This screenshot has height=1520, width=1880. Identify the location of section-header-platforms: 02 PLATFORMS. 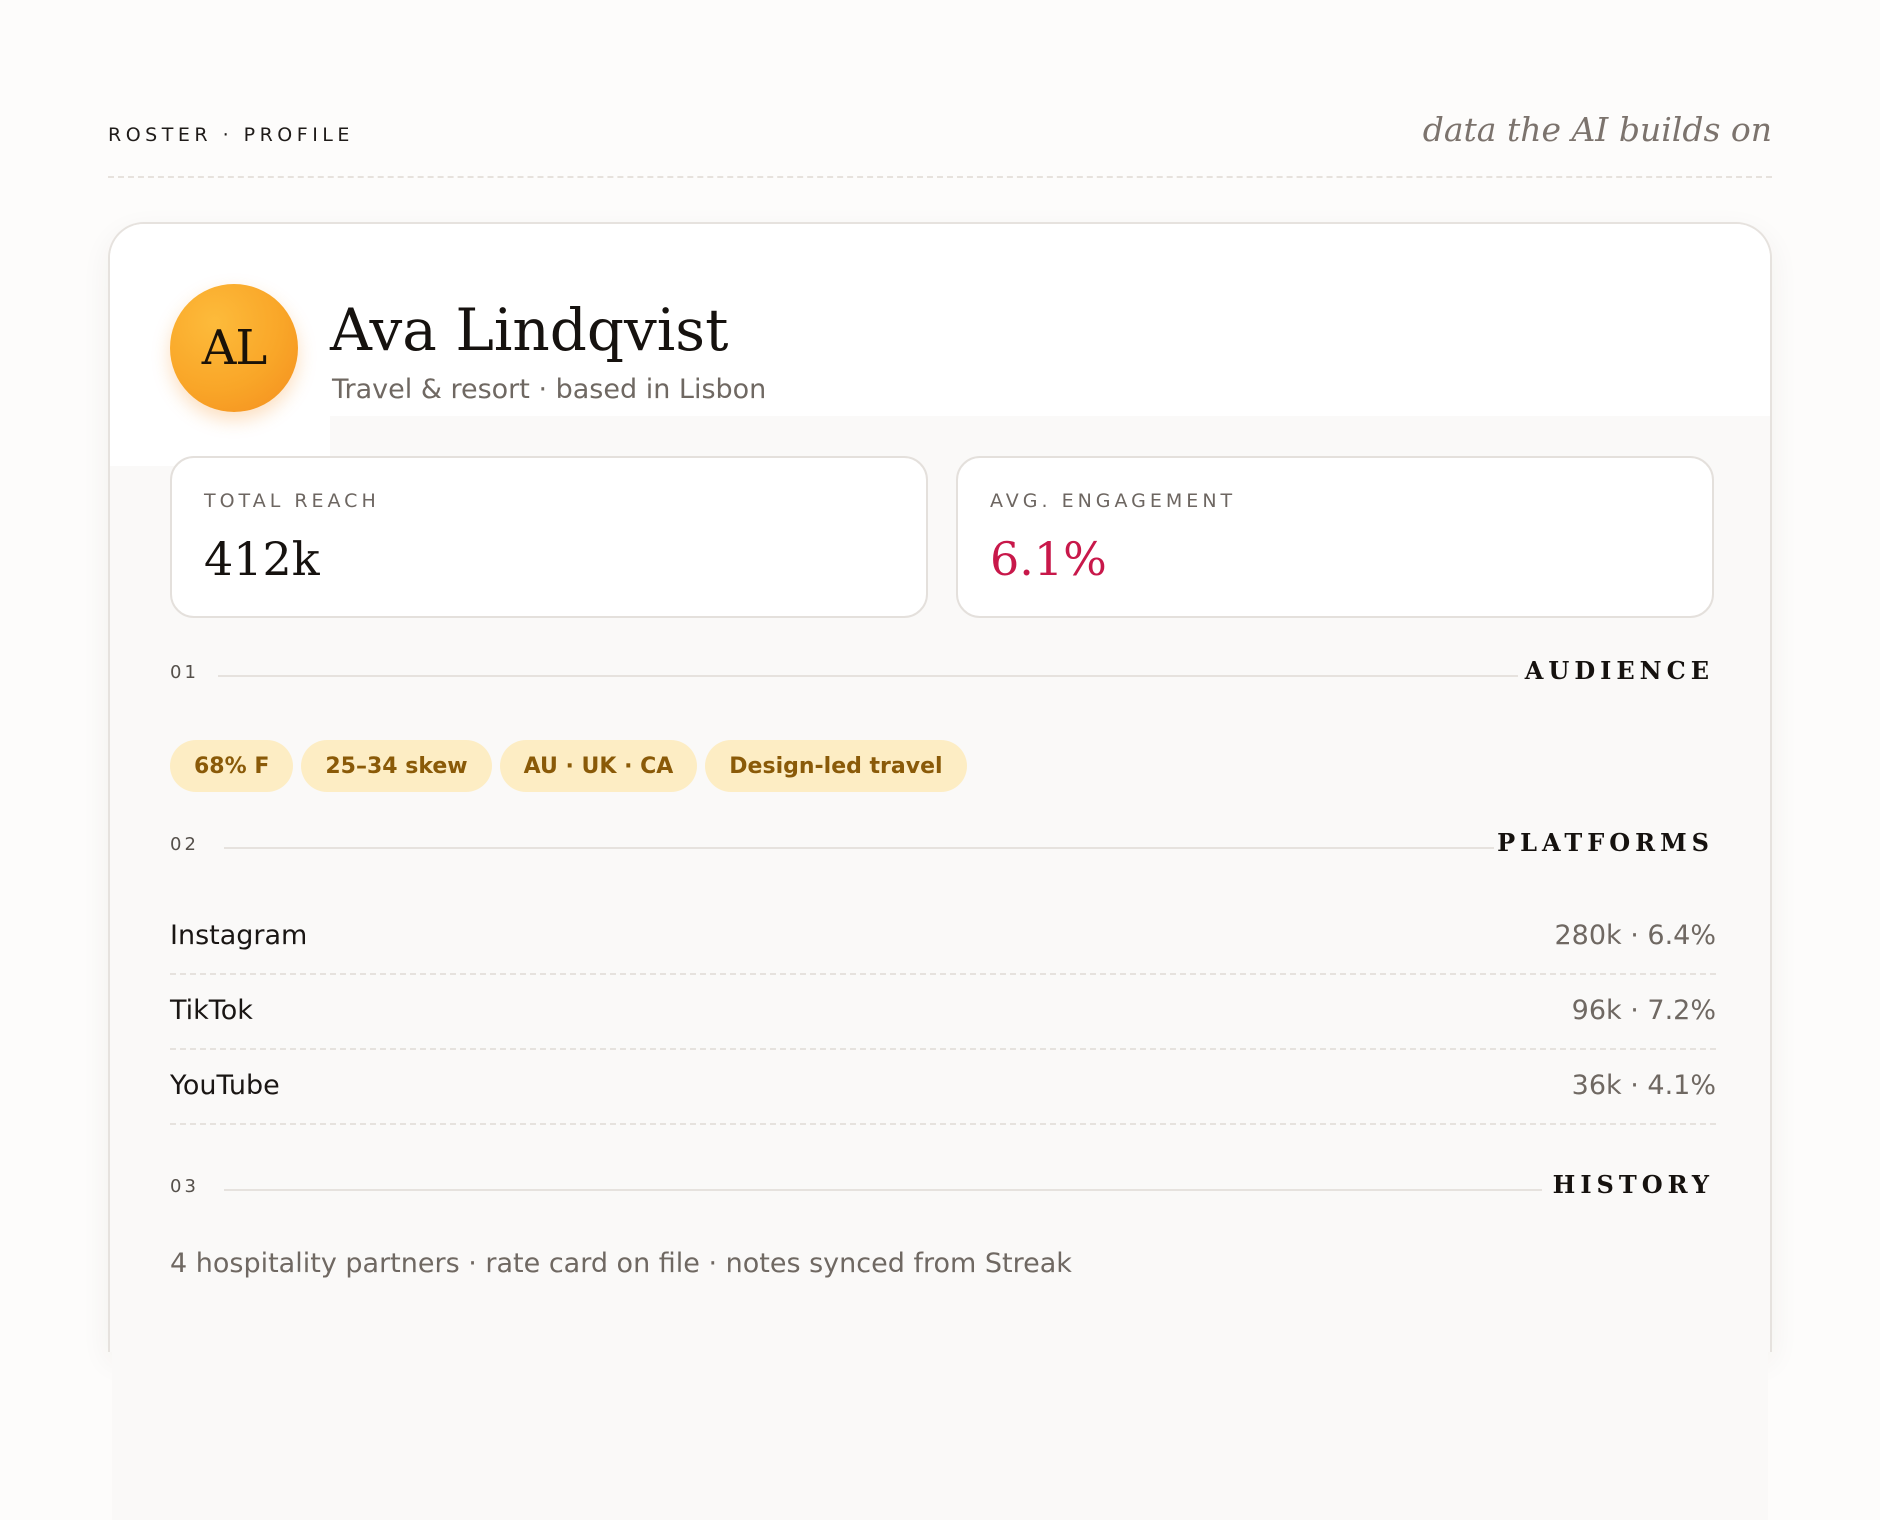
(942, 844).